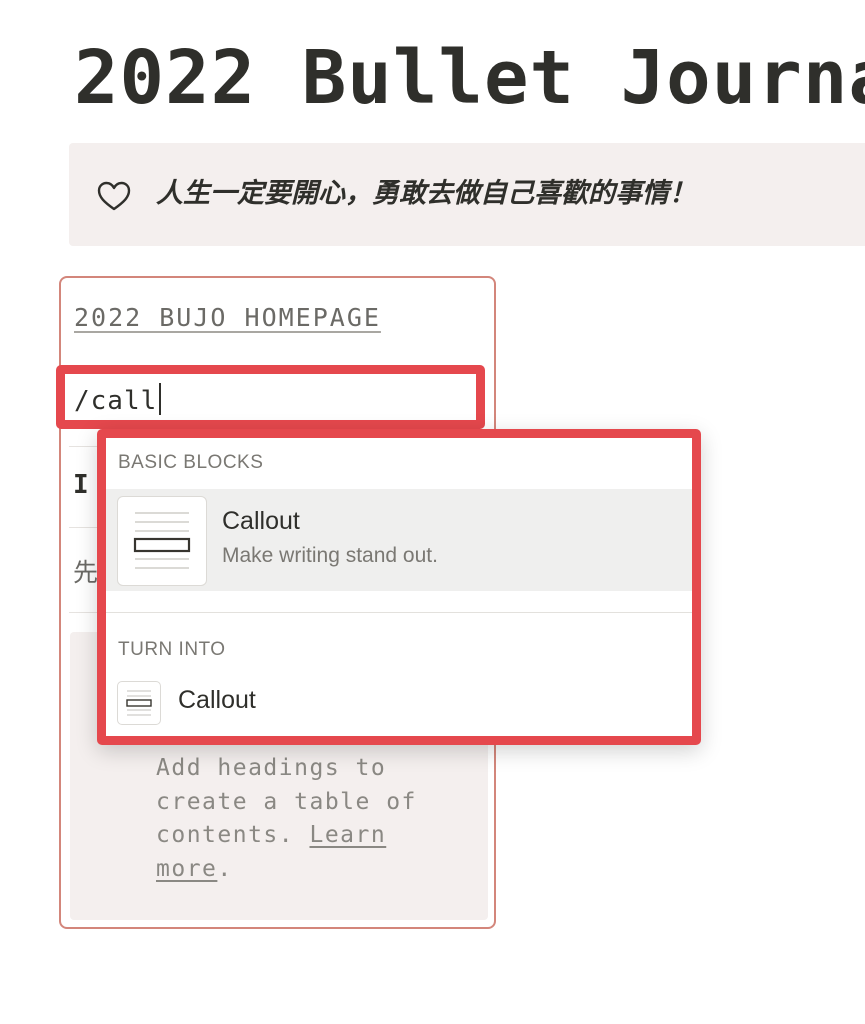 This screenshot has height=1024, width=865. I want to click on heart-outline-icon, so click(114, 196).